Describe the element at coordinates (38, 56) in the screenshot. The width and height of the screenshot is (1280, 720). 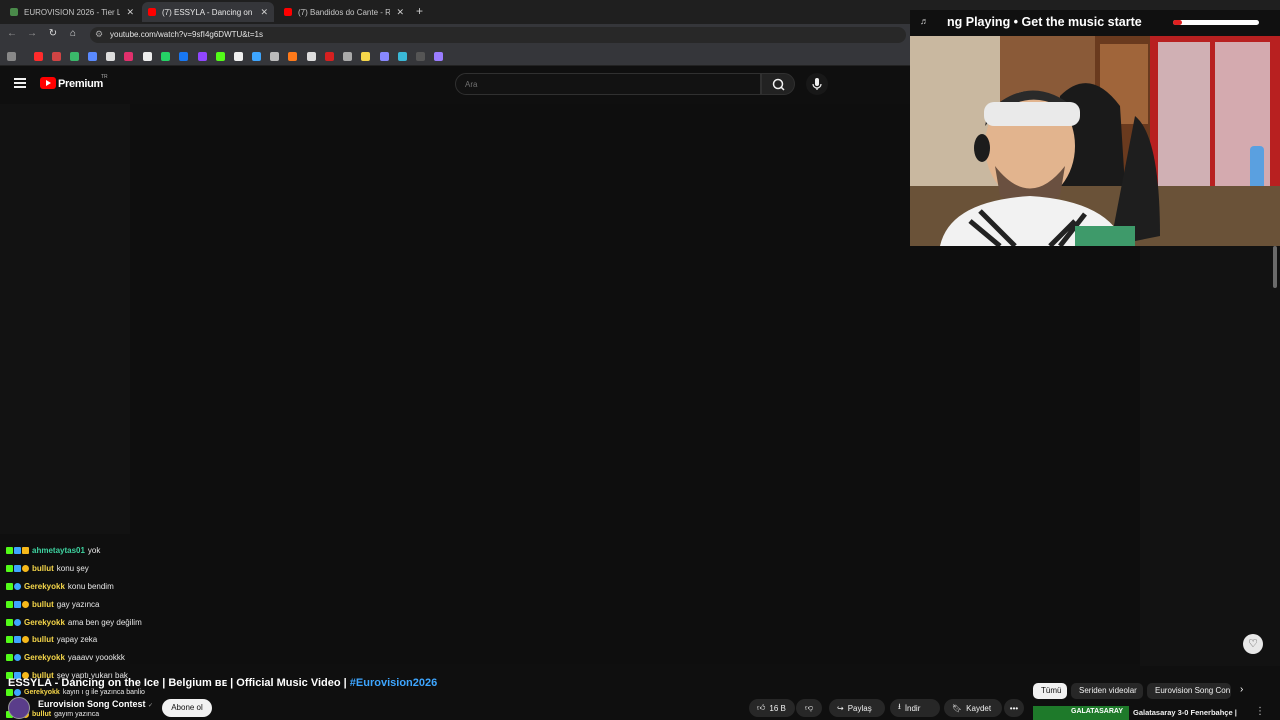
I see `bookmark-youtube-icon` at that location.